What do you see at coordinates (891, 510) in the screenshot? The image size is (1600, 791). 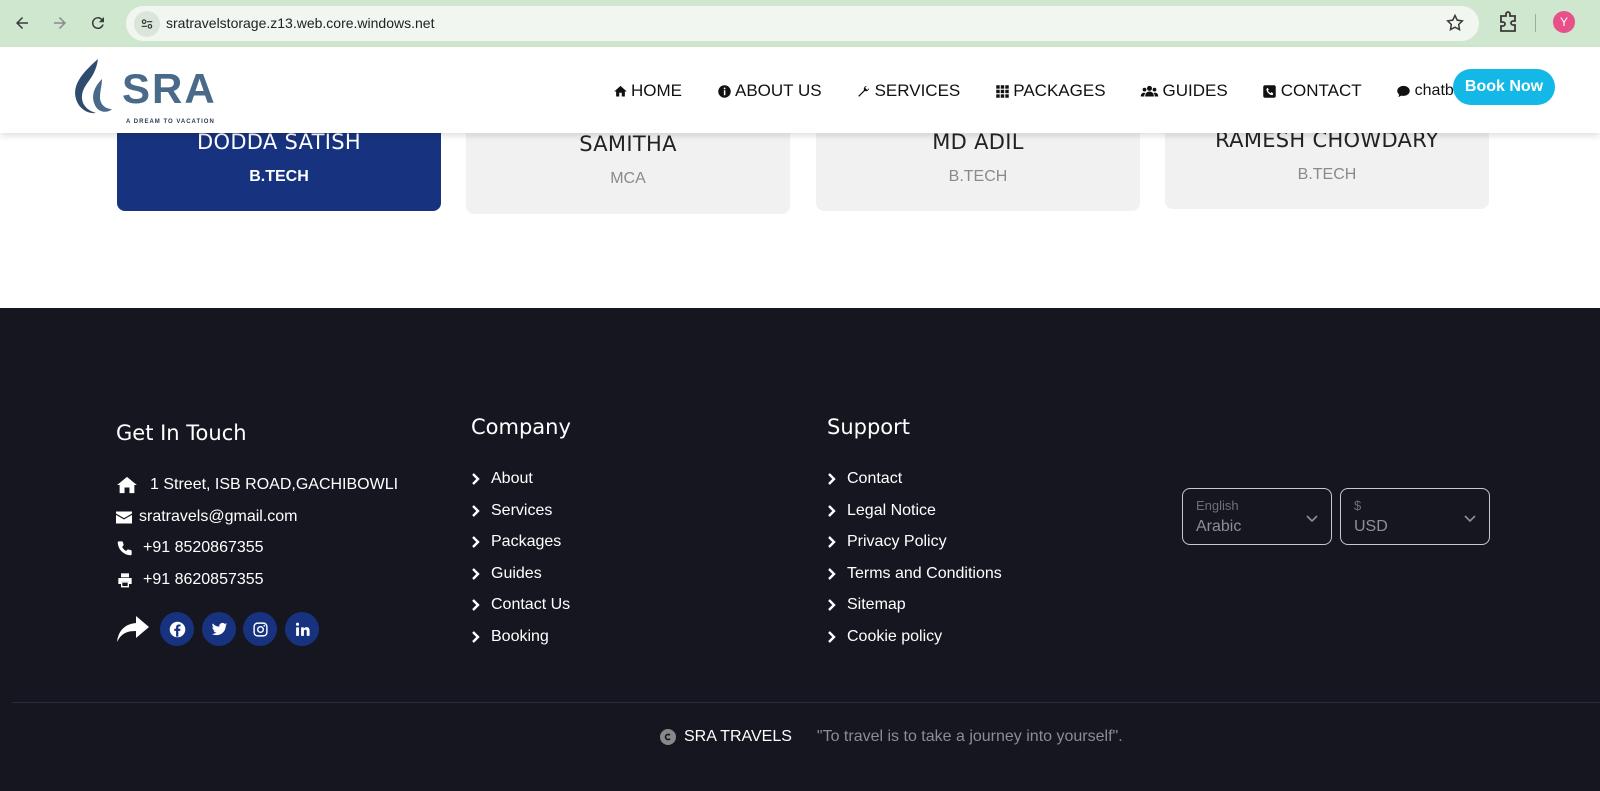 I see `link-label: Legal Notice` at bounding box center [891, 510].